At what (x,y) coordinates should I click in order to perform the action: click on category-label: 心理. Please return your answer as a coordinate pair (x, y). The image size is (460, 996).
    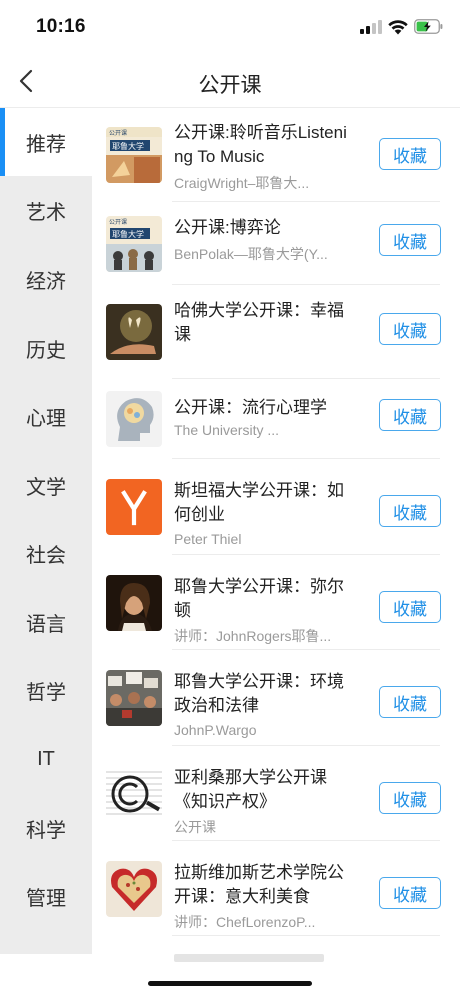
    Looking at the image, I should click on (46, 418).